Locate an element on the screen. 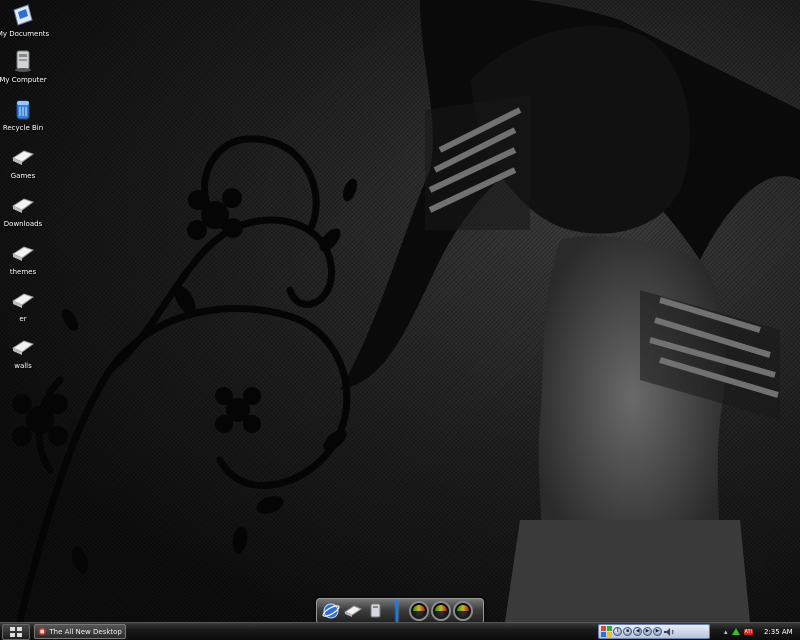 This screenshot has height=640, width=800. desktop-icon-themes: themes is located at coordinates (23, 258).